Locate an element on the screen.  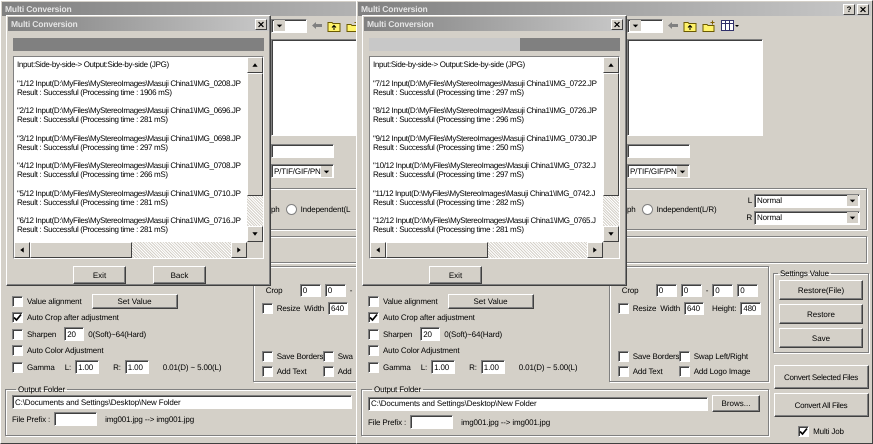
dialog-button: Back is located at coordinates (179, 275).